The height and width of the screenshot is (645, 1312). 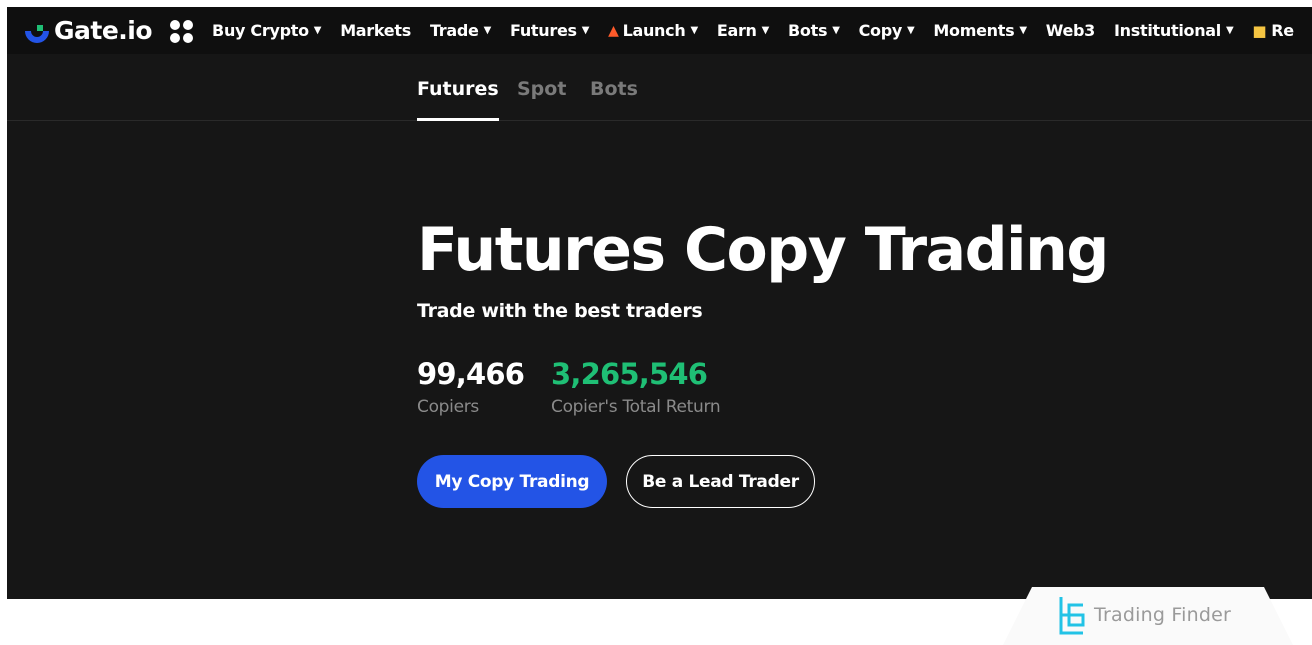 What do you see at coordinates (763, 250) in the screenshot?
I see `page-title: Futures Copy Trading` at bounding box center [763, 250].